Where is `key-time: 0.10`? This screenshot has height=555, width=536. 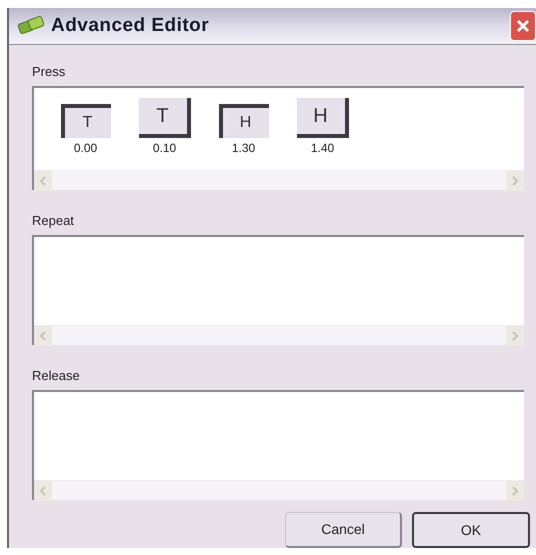
key-time: 0.10 is located at coordinates (164, 148).